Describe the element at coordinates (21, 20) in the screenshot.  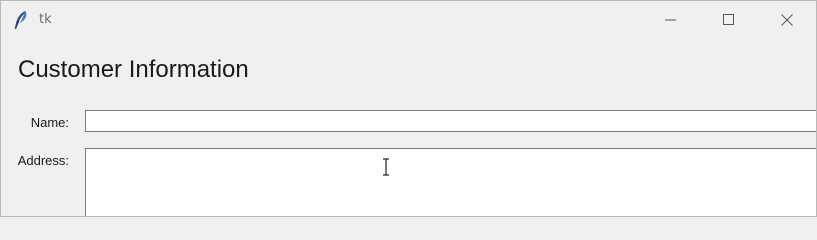
I see `feather-icon` at that location.